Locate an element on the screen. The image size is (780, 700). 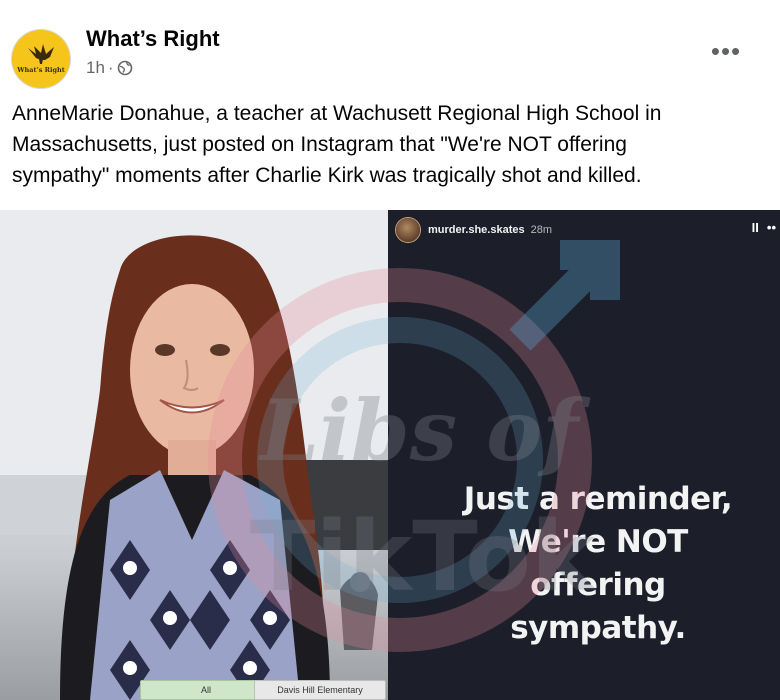
eagle-logo: What’s Right is located at coordinates (41, 59).